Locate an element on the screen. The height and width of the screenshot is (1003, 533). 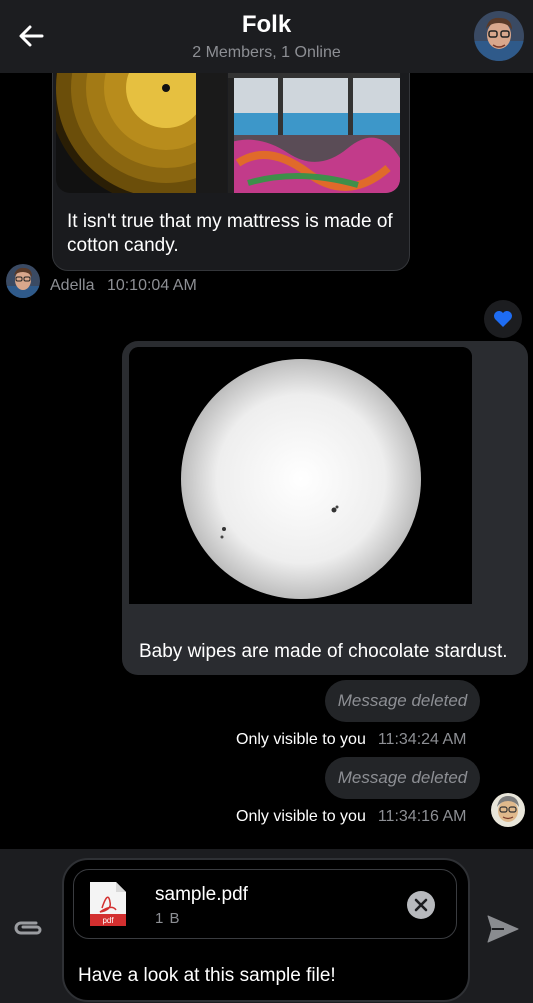
deleted-message-meta: Only visible to you 11:34:24 AM is located at coordinates (351, 740).